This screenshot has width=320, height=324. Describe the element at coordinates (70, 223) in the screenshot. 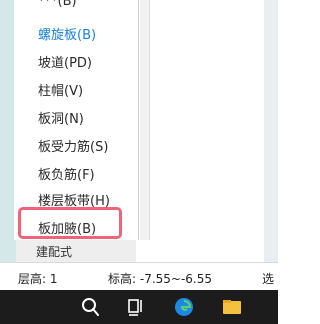

I see `highlight-box` at that location.